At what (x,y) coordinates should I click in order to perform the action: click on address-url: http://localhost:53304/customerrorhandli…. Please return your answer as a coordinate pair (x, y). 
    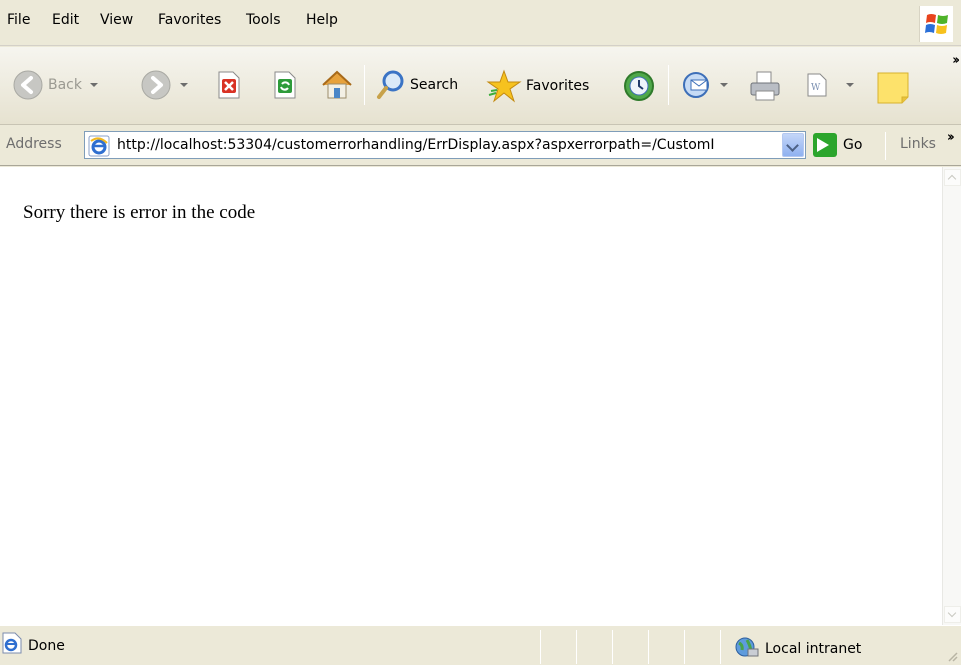
    Looking at the image, I should click on (442, 145).